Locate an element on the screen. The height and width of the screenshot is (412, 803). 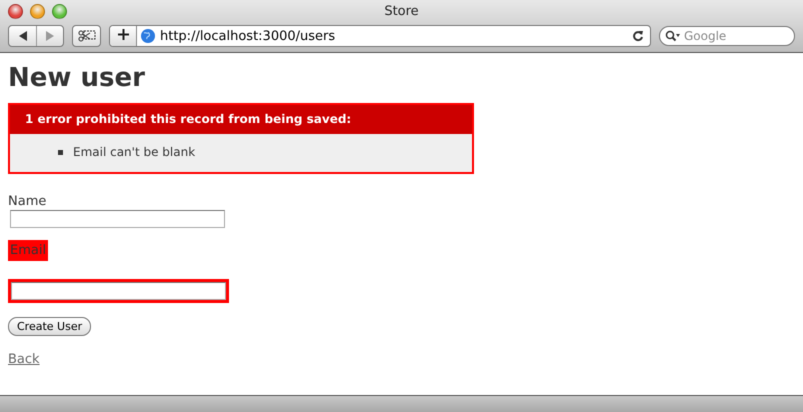
scissors-icon is located at coordinates (87, 36).